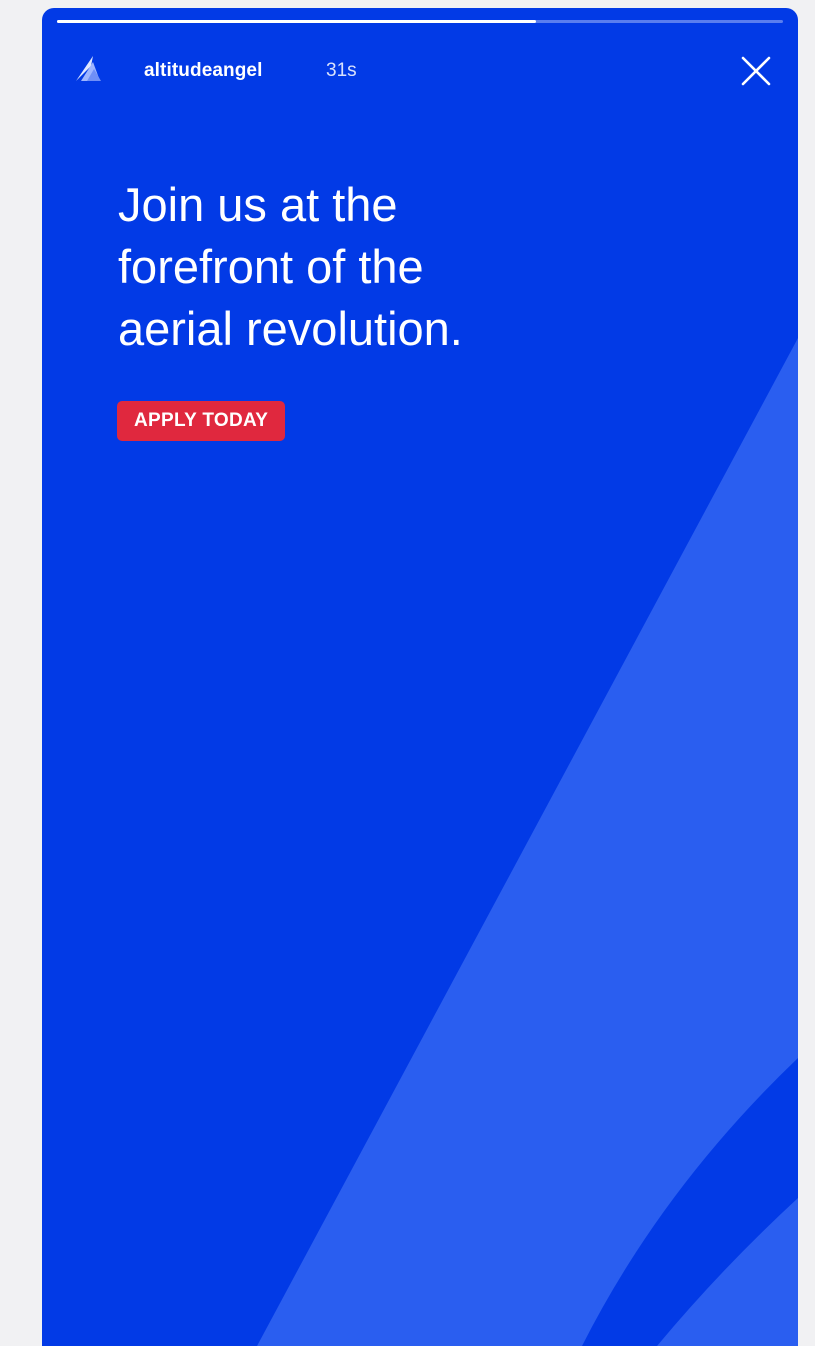 The height and width of the screenshot is (1346, 815). What do you see at coordinates (297, 21) in the screenshot?
I see `story-progress-fill` at bounding box center [297, 21].